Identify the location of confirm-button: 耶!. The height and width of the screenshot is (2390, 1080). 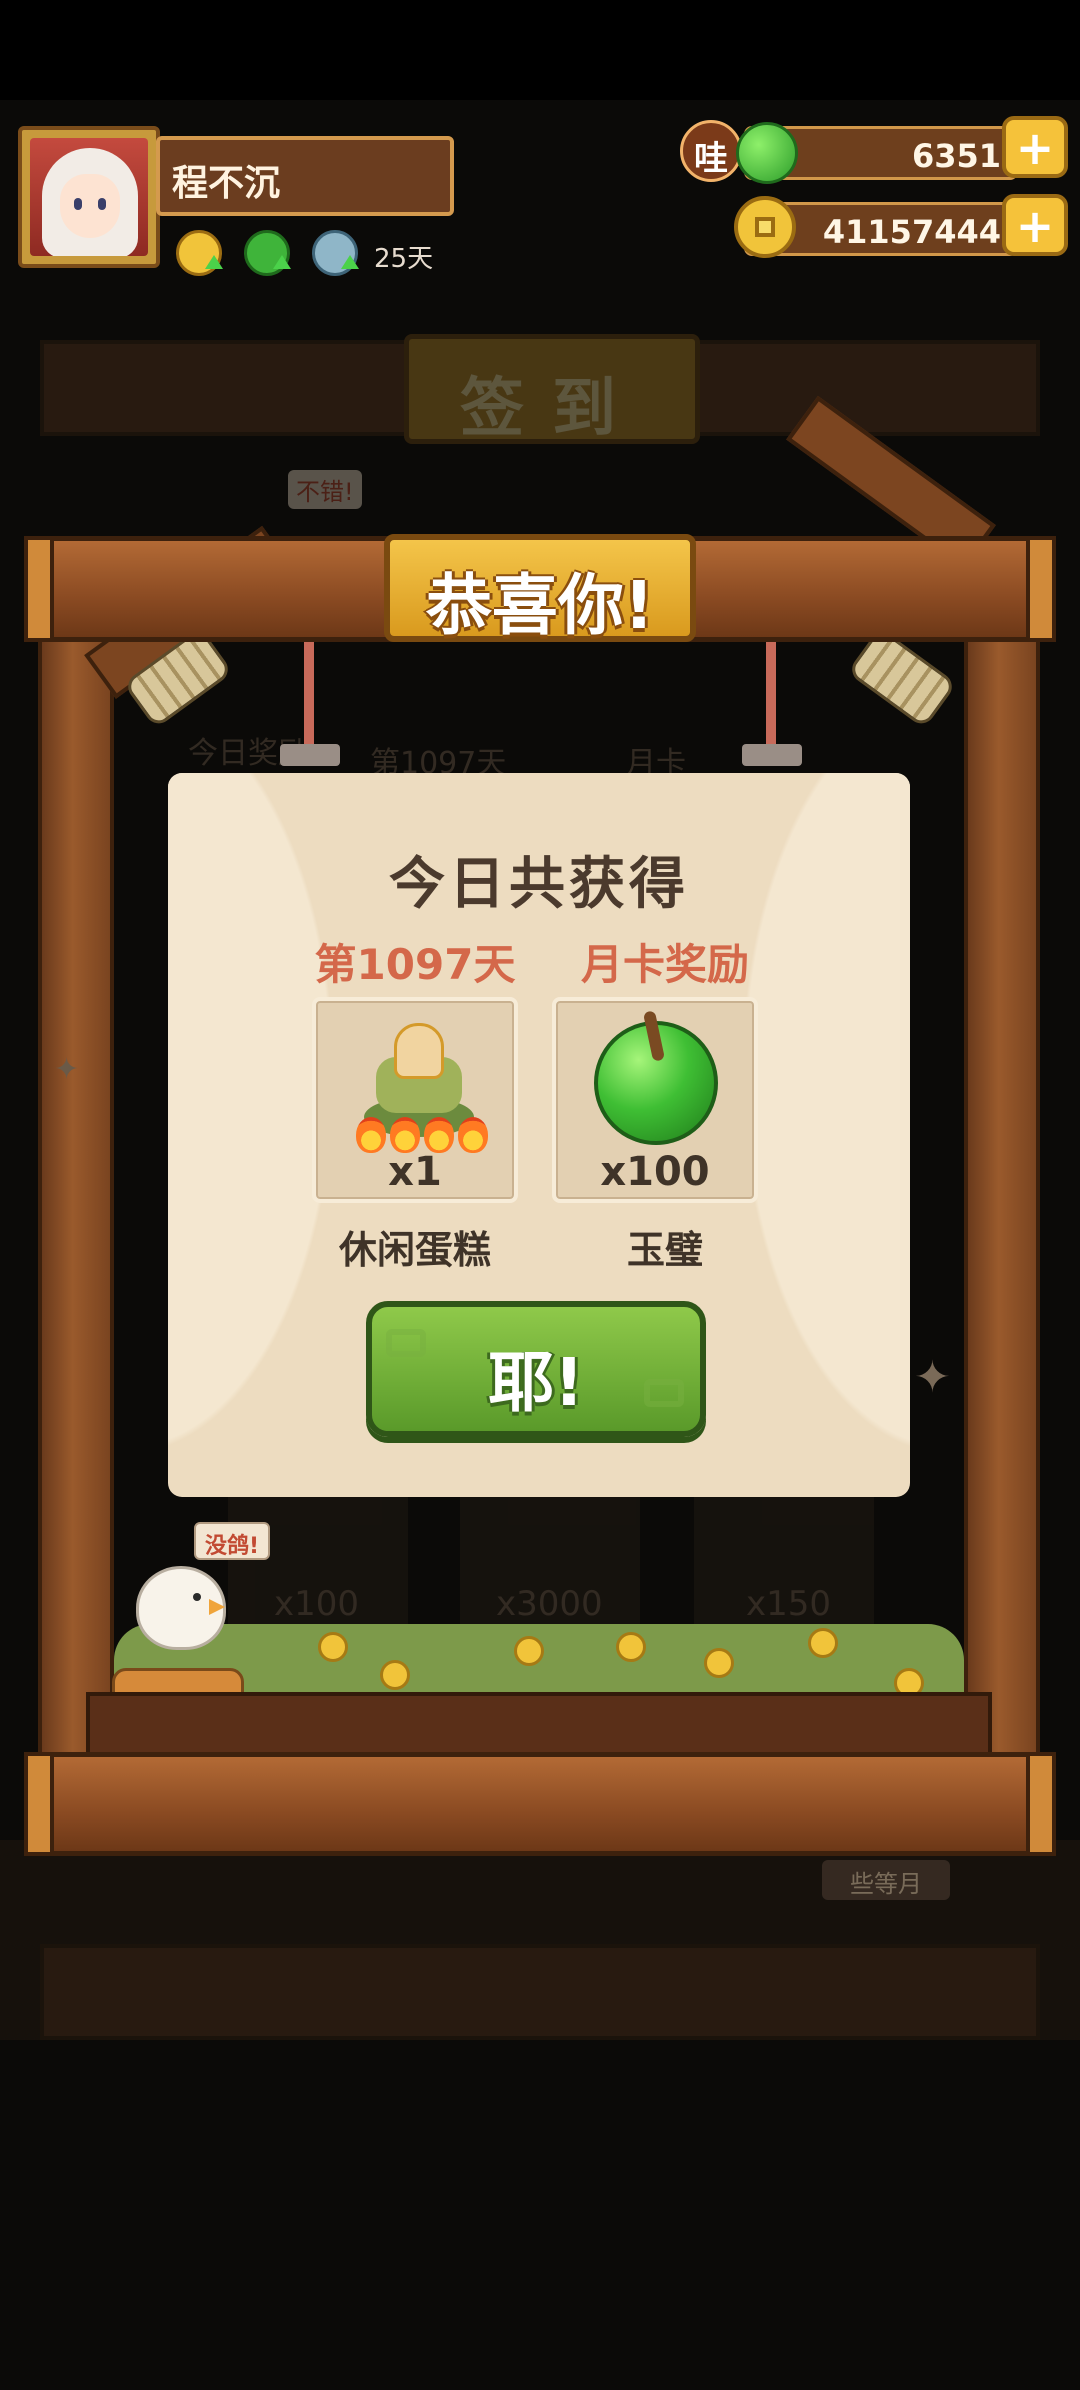
(536, 1369).